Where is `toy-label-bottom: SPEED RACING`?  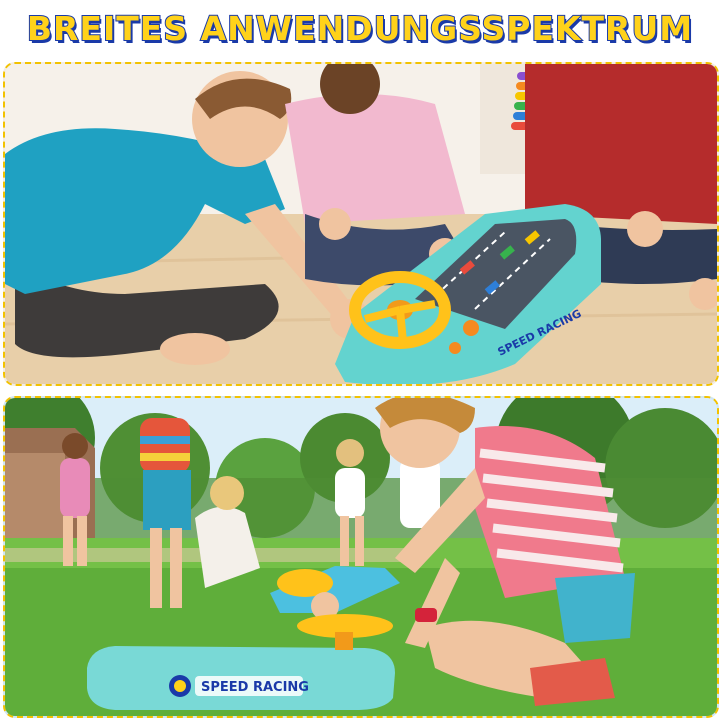 toy-label-bottom: SPEED RACING is located at coordinates (255, 687).